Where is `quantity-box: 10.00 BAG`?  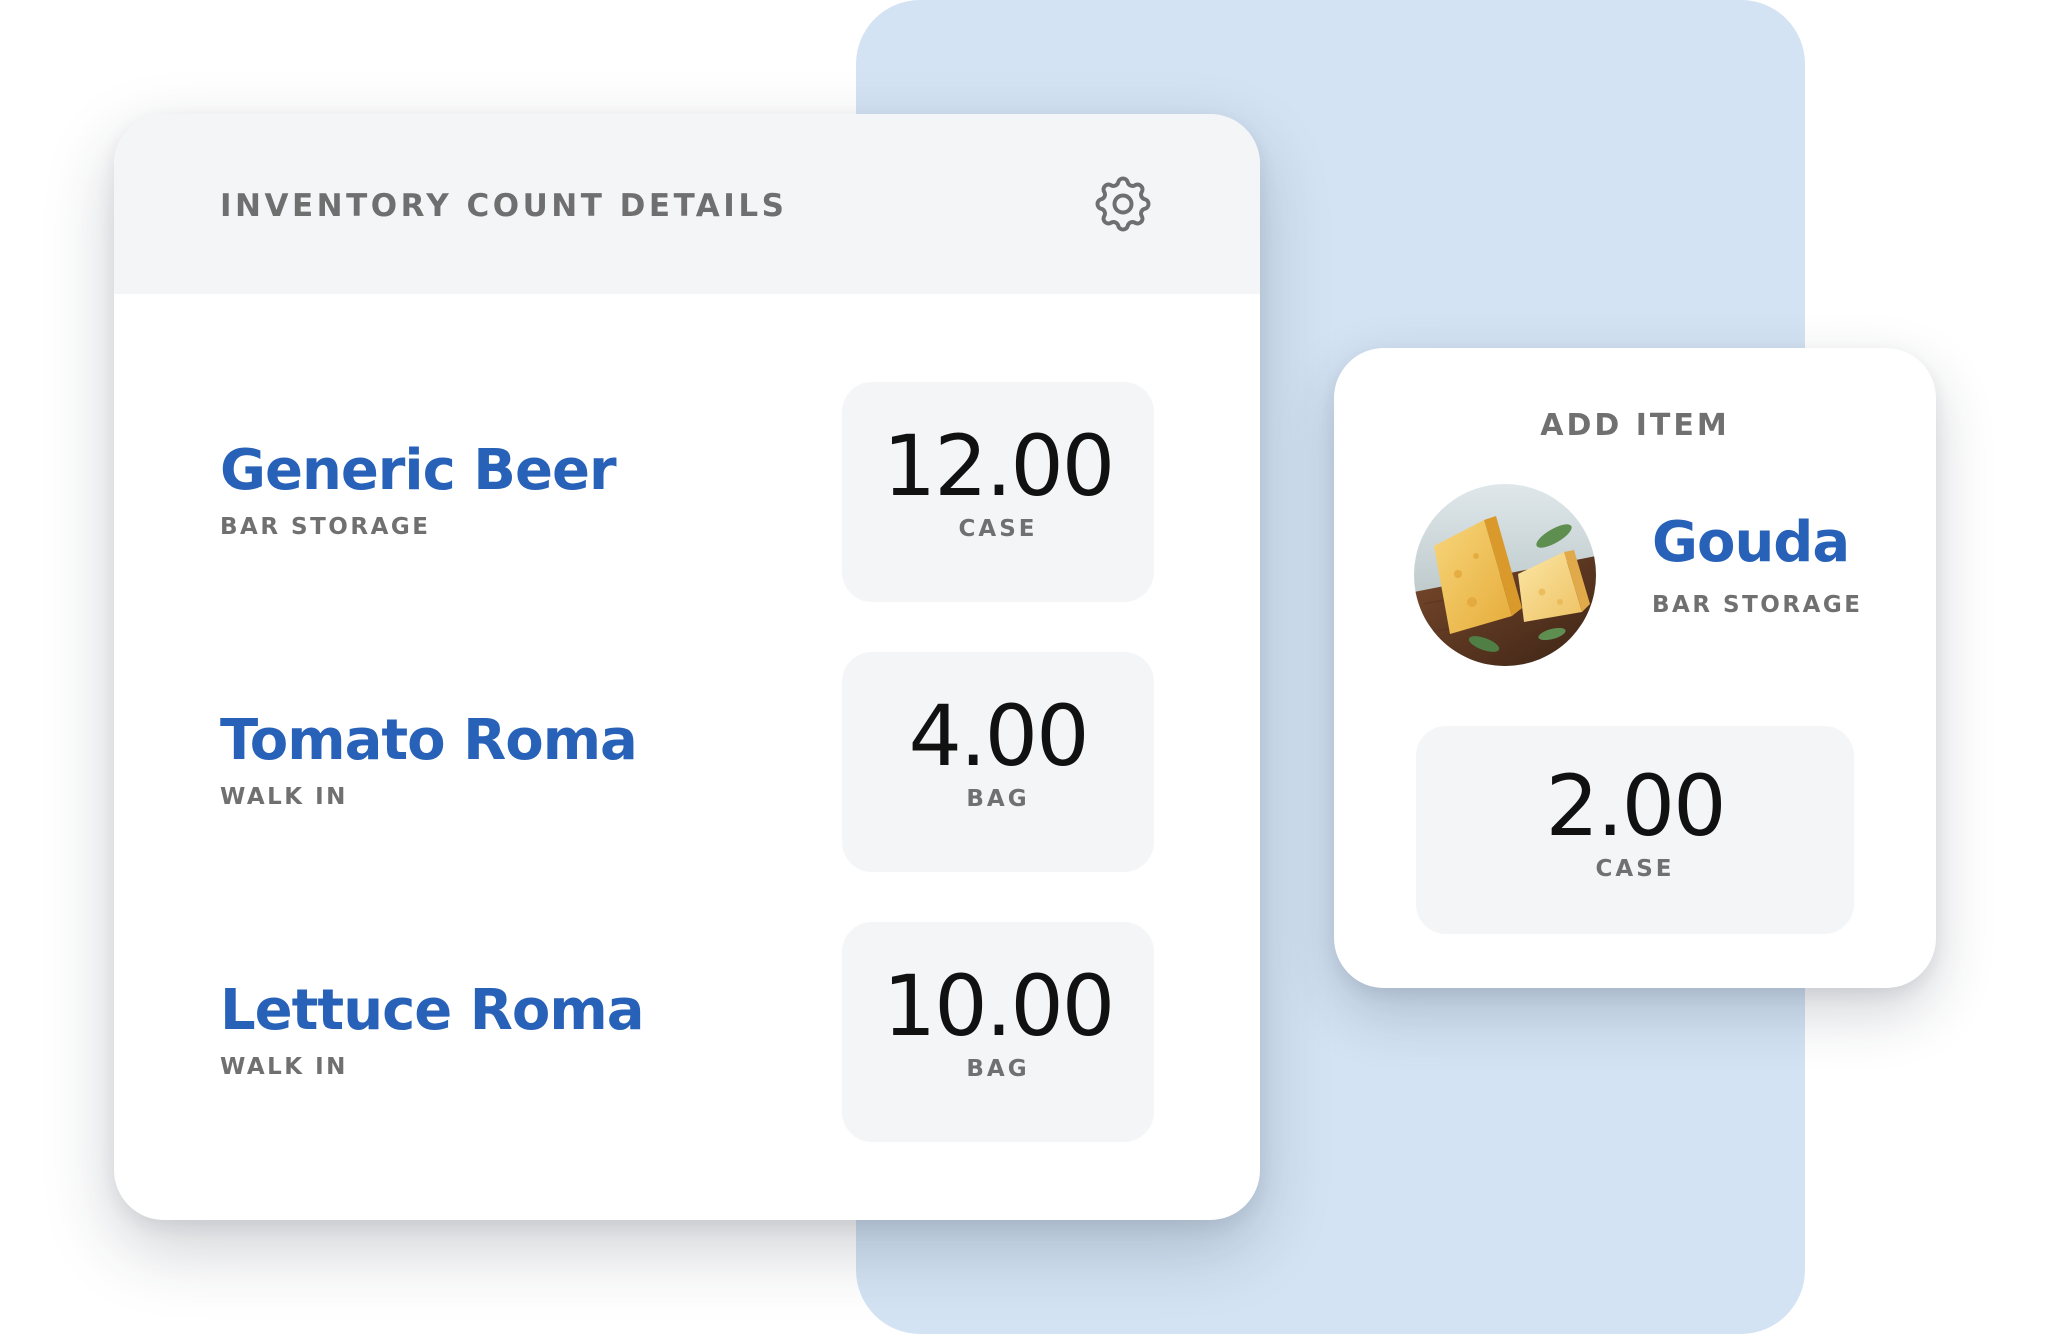 quantity-box: 10.00 BAG is located at coordinates (998, 1032).